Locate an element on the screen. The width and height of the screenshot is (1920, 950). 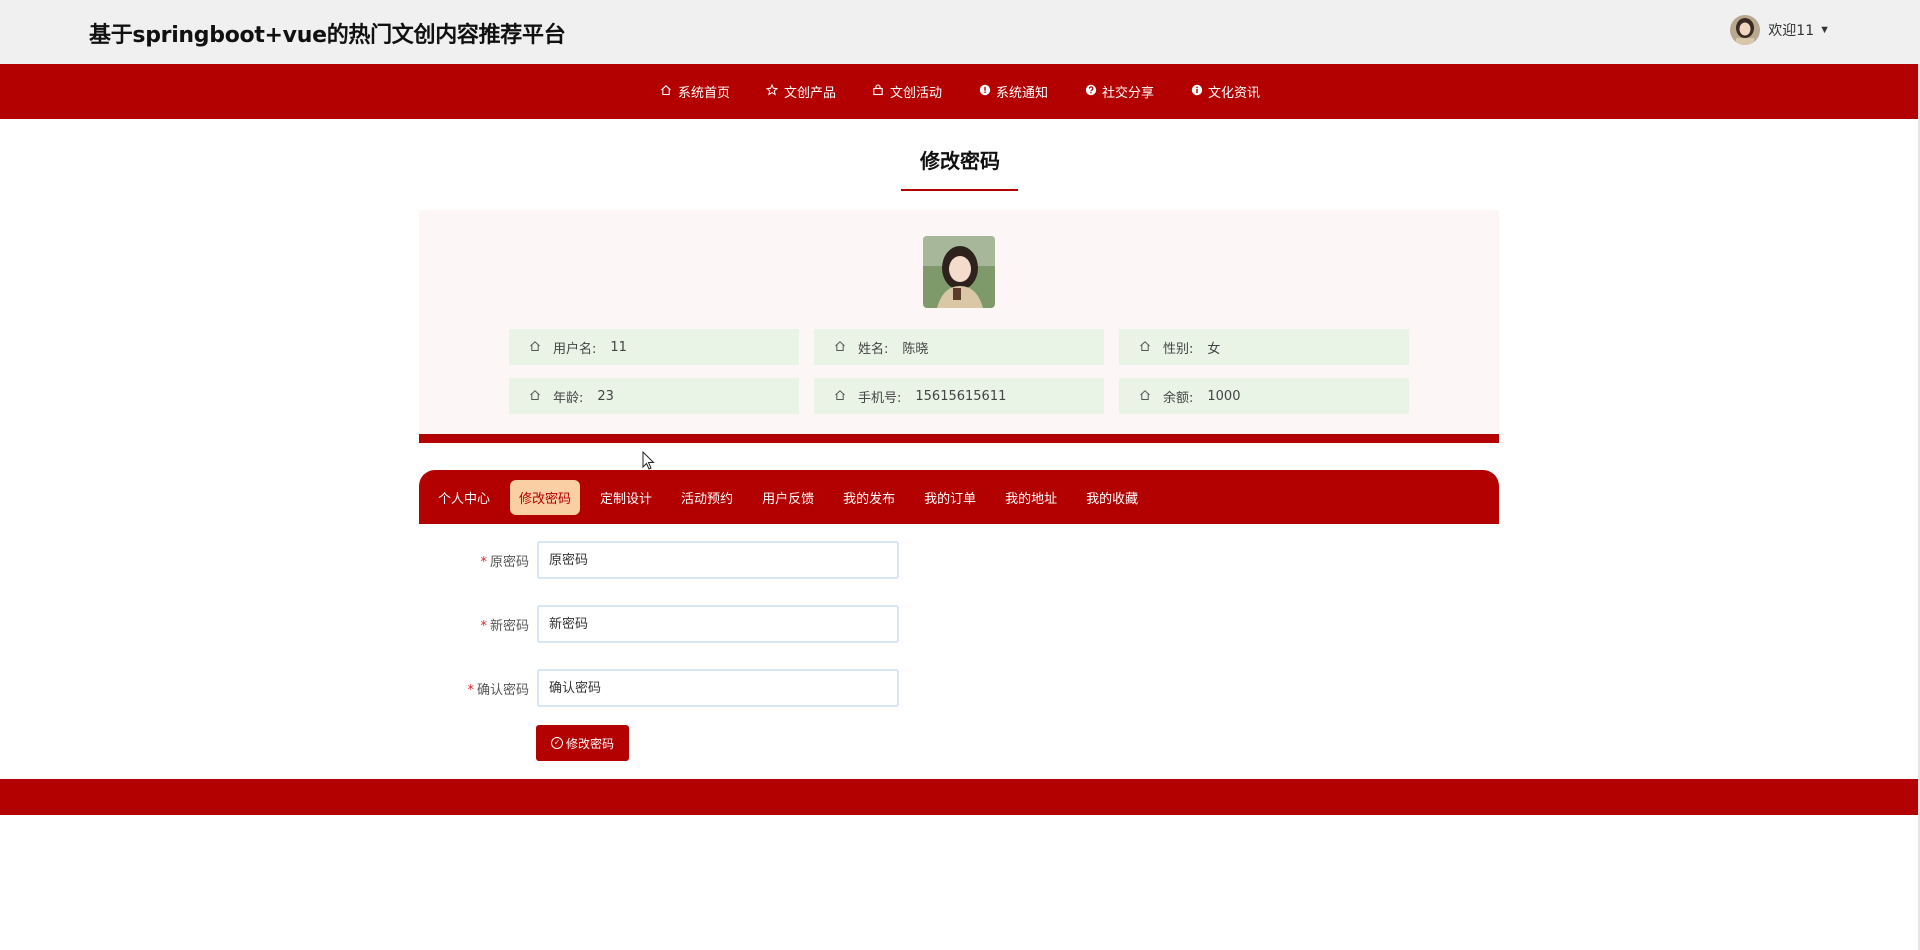
nav-item-home: 系统首页 is located at coordinates (695, 91).